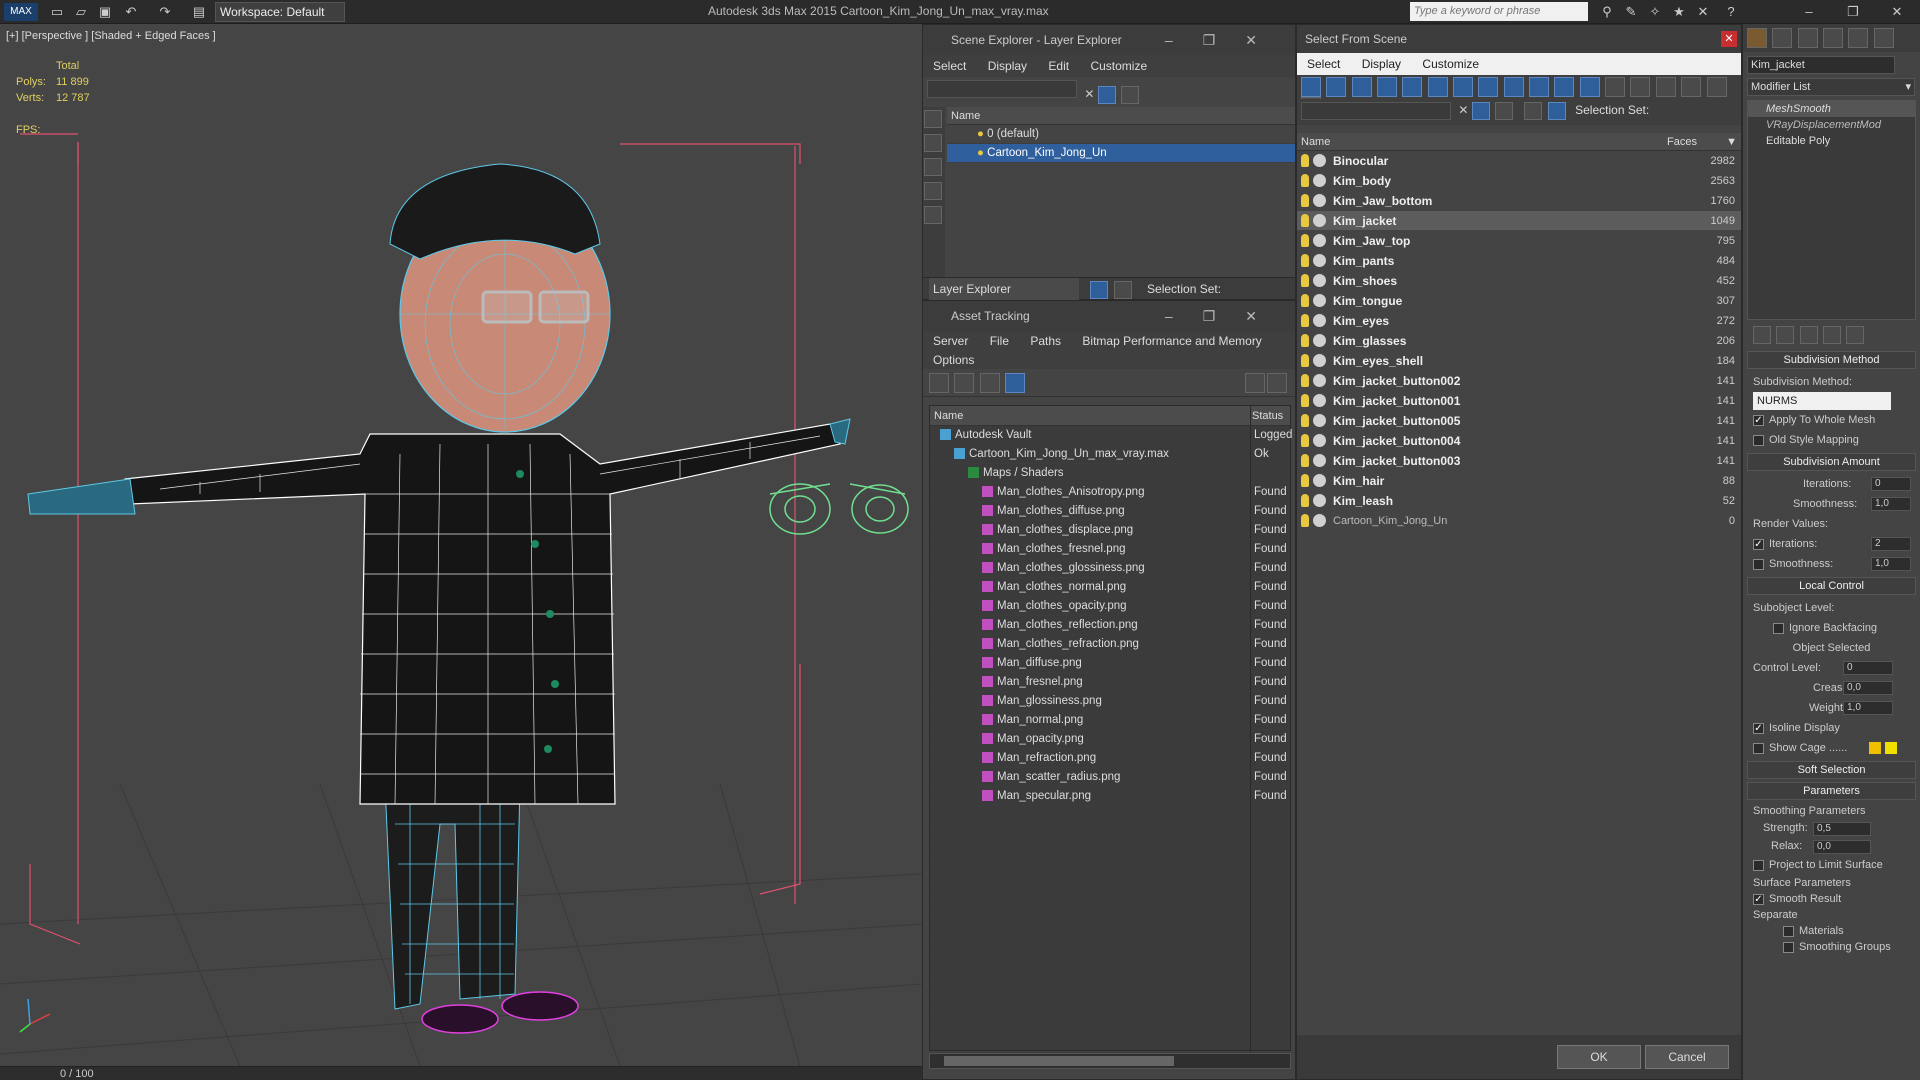 The height and width of the screenshot is (1080, 1920). Describe the element at coordinates (1731, 142) in the screenshot. I see `sort-desc-icon: ▼` at that location.